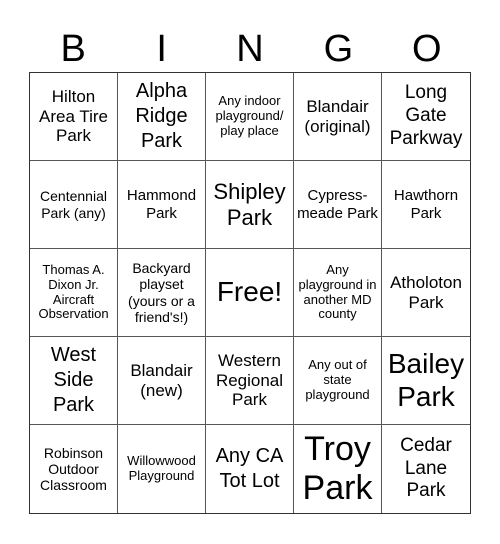 The image size is (500, 544). Describe the element at coordinates (250, 205) in the screenshot. I see `bingo-cell: Shipley Park` at that location.